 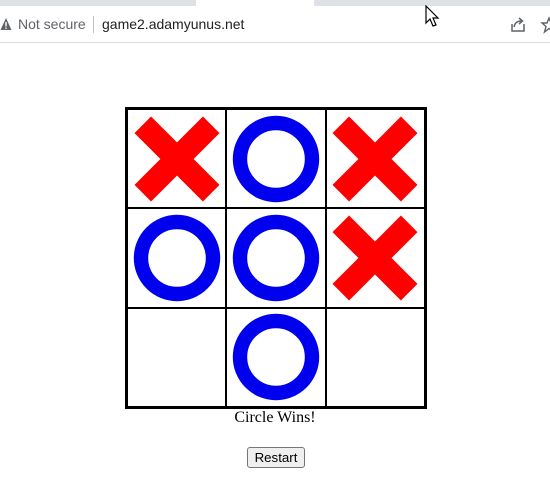 I want to click on security-label: Not secure, so click(x=52, y=24).